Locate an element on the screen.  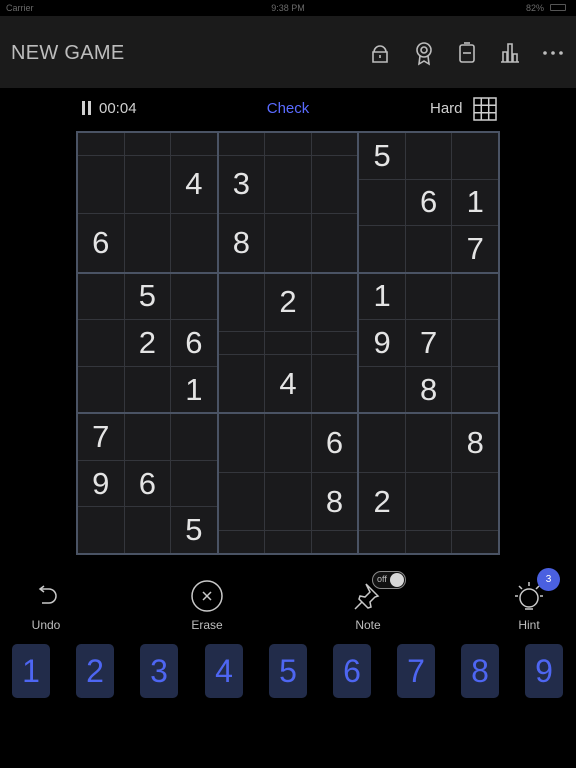
number-key-2: 2 is located at coordinates (95, 671).